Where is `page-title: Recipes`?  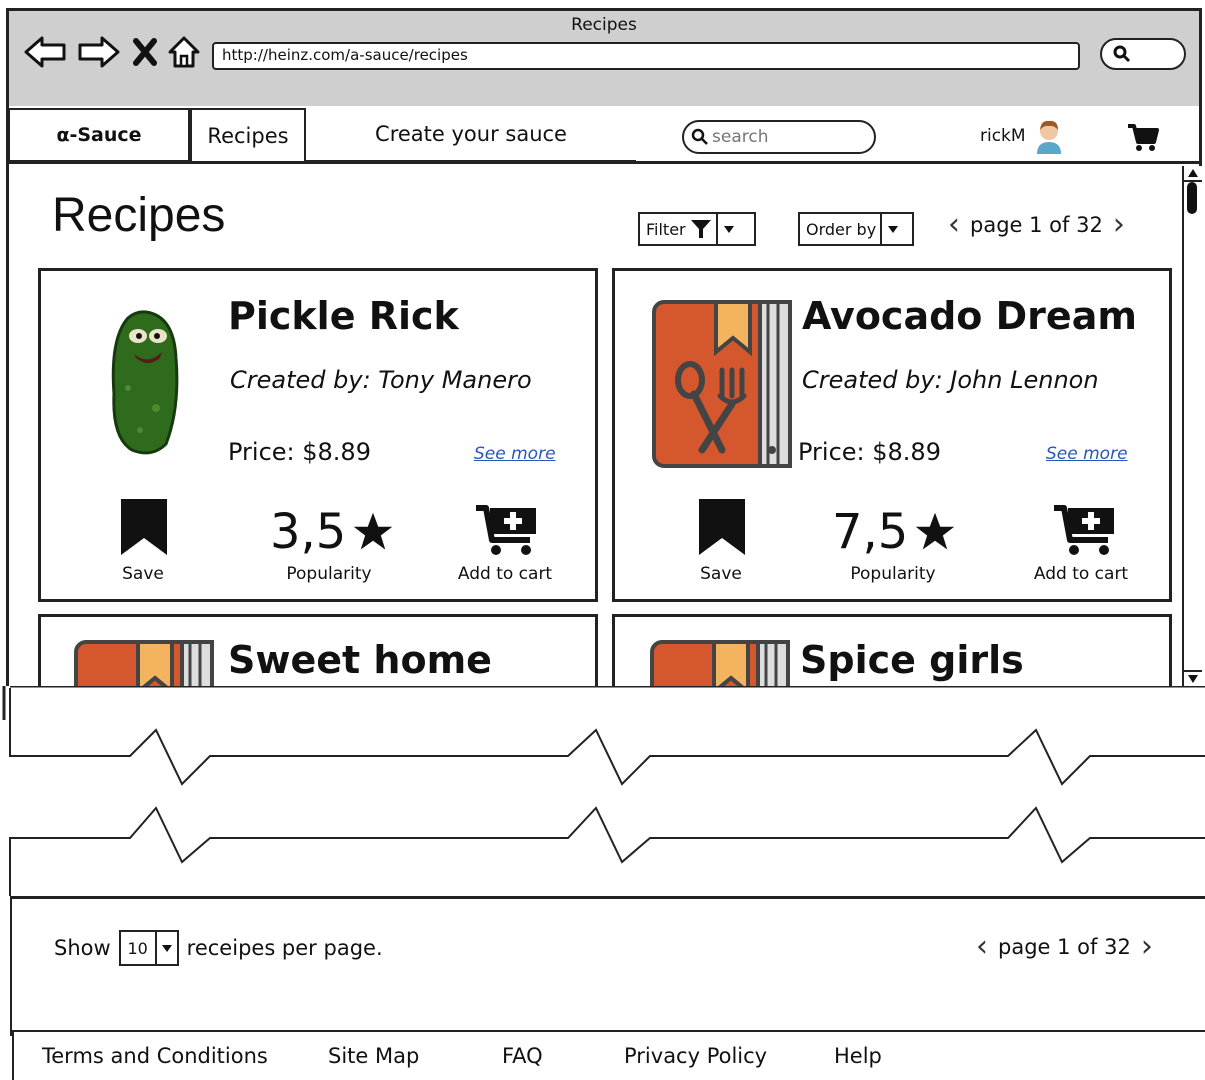
page-title: Recipes is located at coordinates (139, 215).